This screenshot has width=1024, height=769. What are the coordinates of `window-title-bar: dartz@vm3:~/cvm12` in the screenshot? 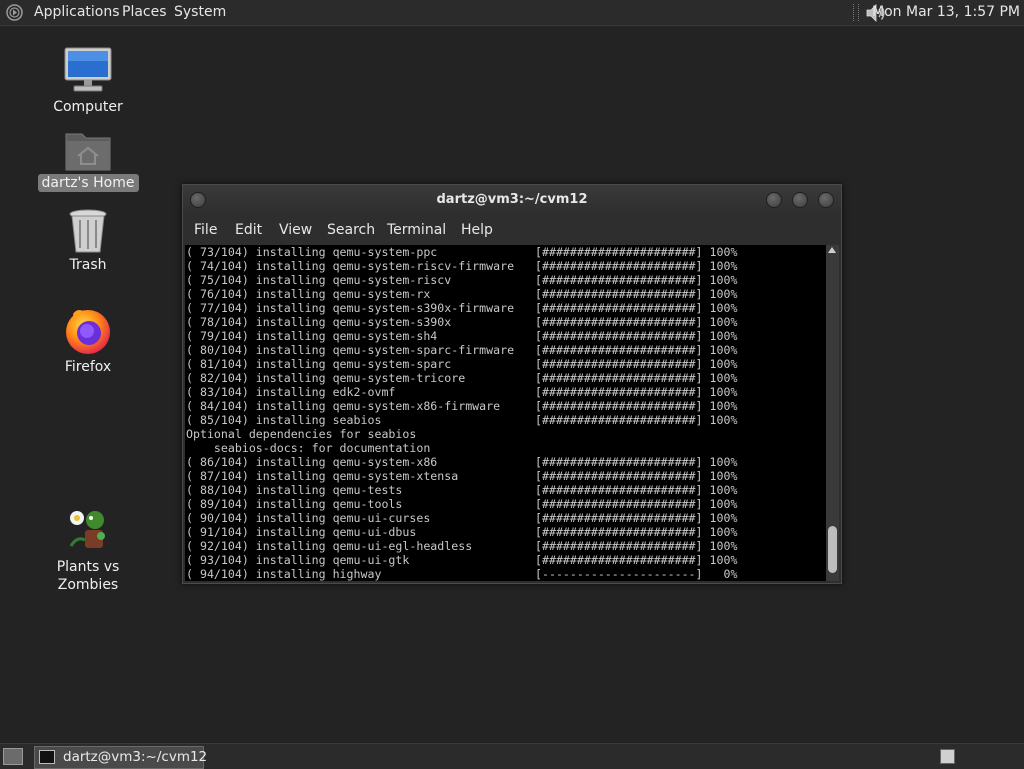 It's located at (512, 200).